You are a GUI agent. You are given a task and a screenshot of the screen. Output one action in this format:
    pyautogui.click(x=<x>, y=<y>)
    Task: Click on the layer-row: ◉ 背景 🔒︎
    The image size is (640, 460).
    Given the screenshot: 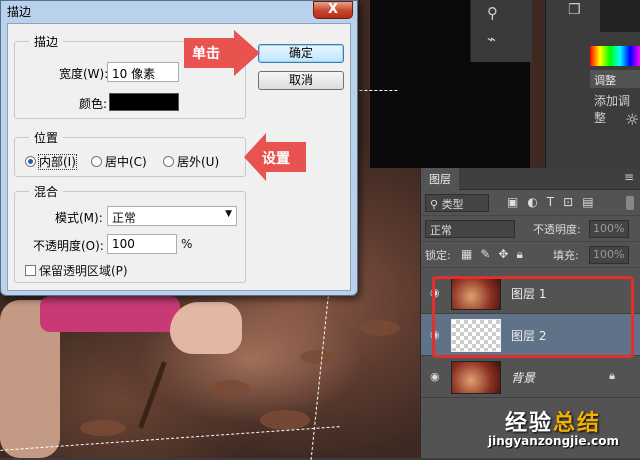 What is the action you would take?
    pyautogui.click(x=530, y=377)
    